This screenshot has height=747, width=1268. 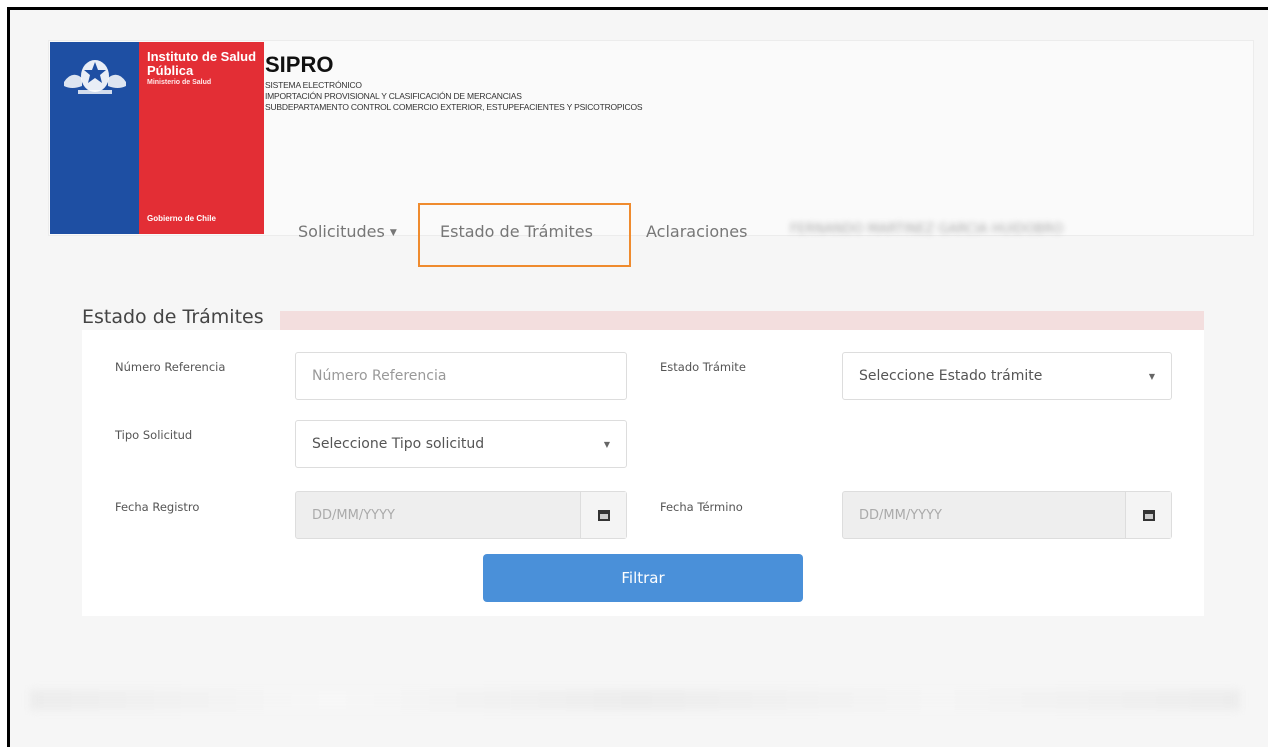 I want to click on system-line-1: SISTEMA ELECTRÓNICO, so click(x=313, y=85).